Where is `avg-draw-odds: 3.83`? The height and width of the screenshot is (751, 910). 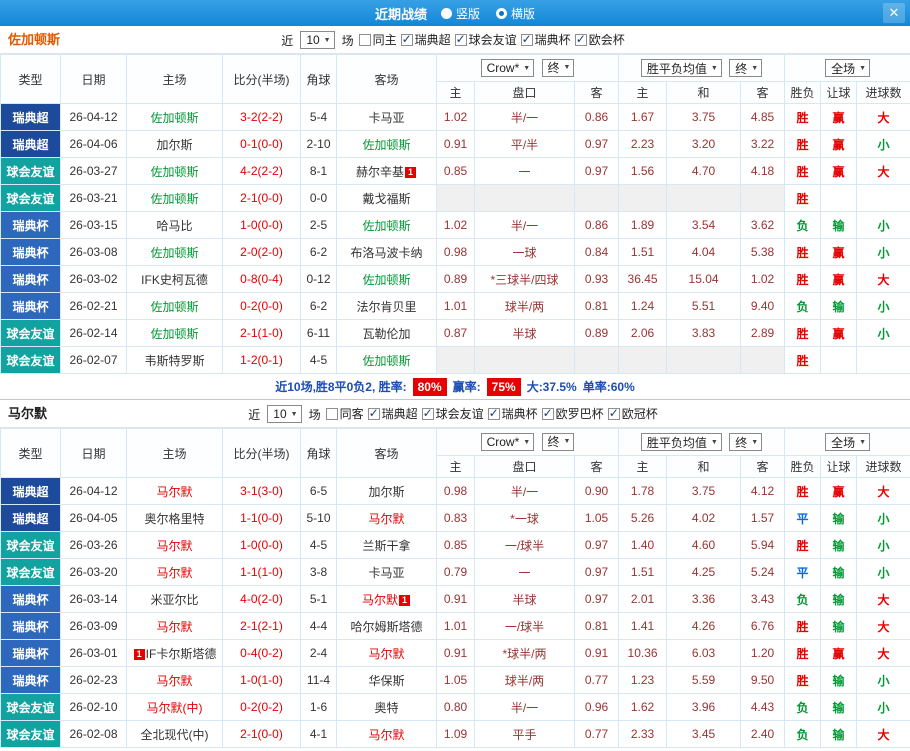 avg-draw-odds: 3.83 is located at coordinates (704, 333).